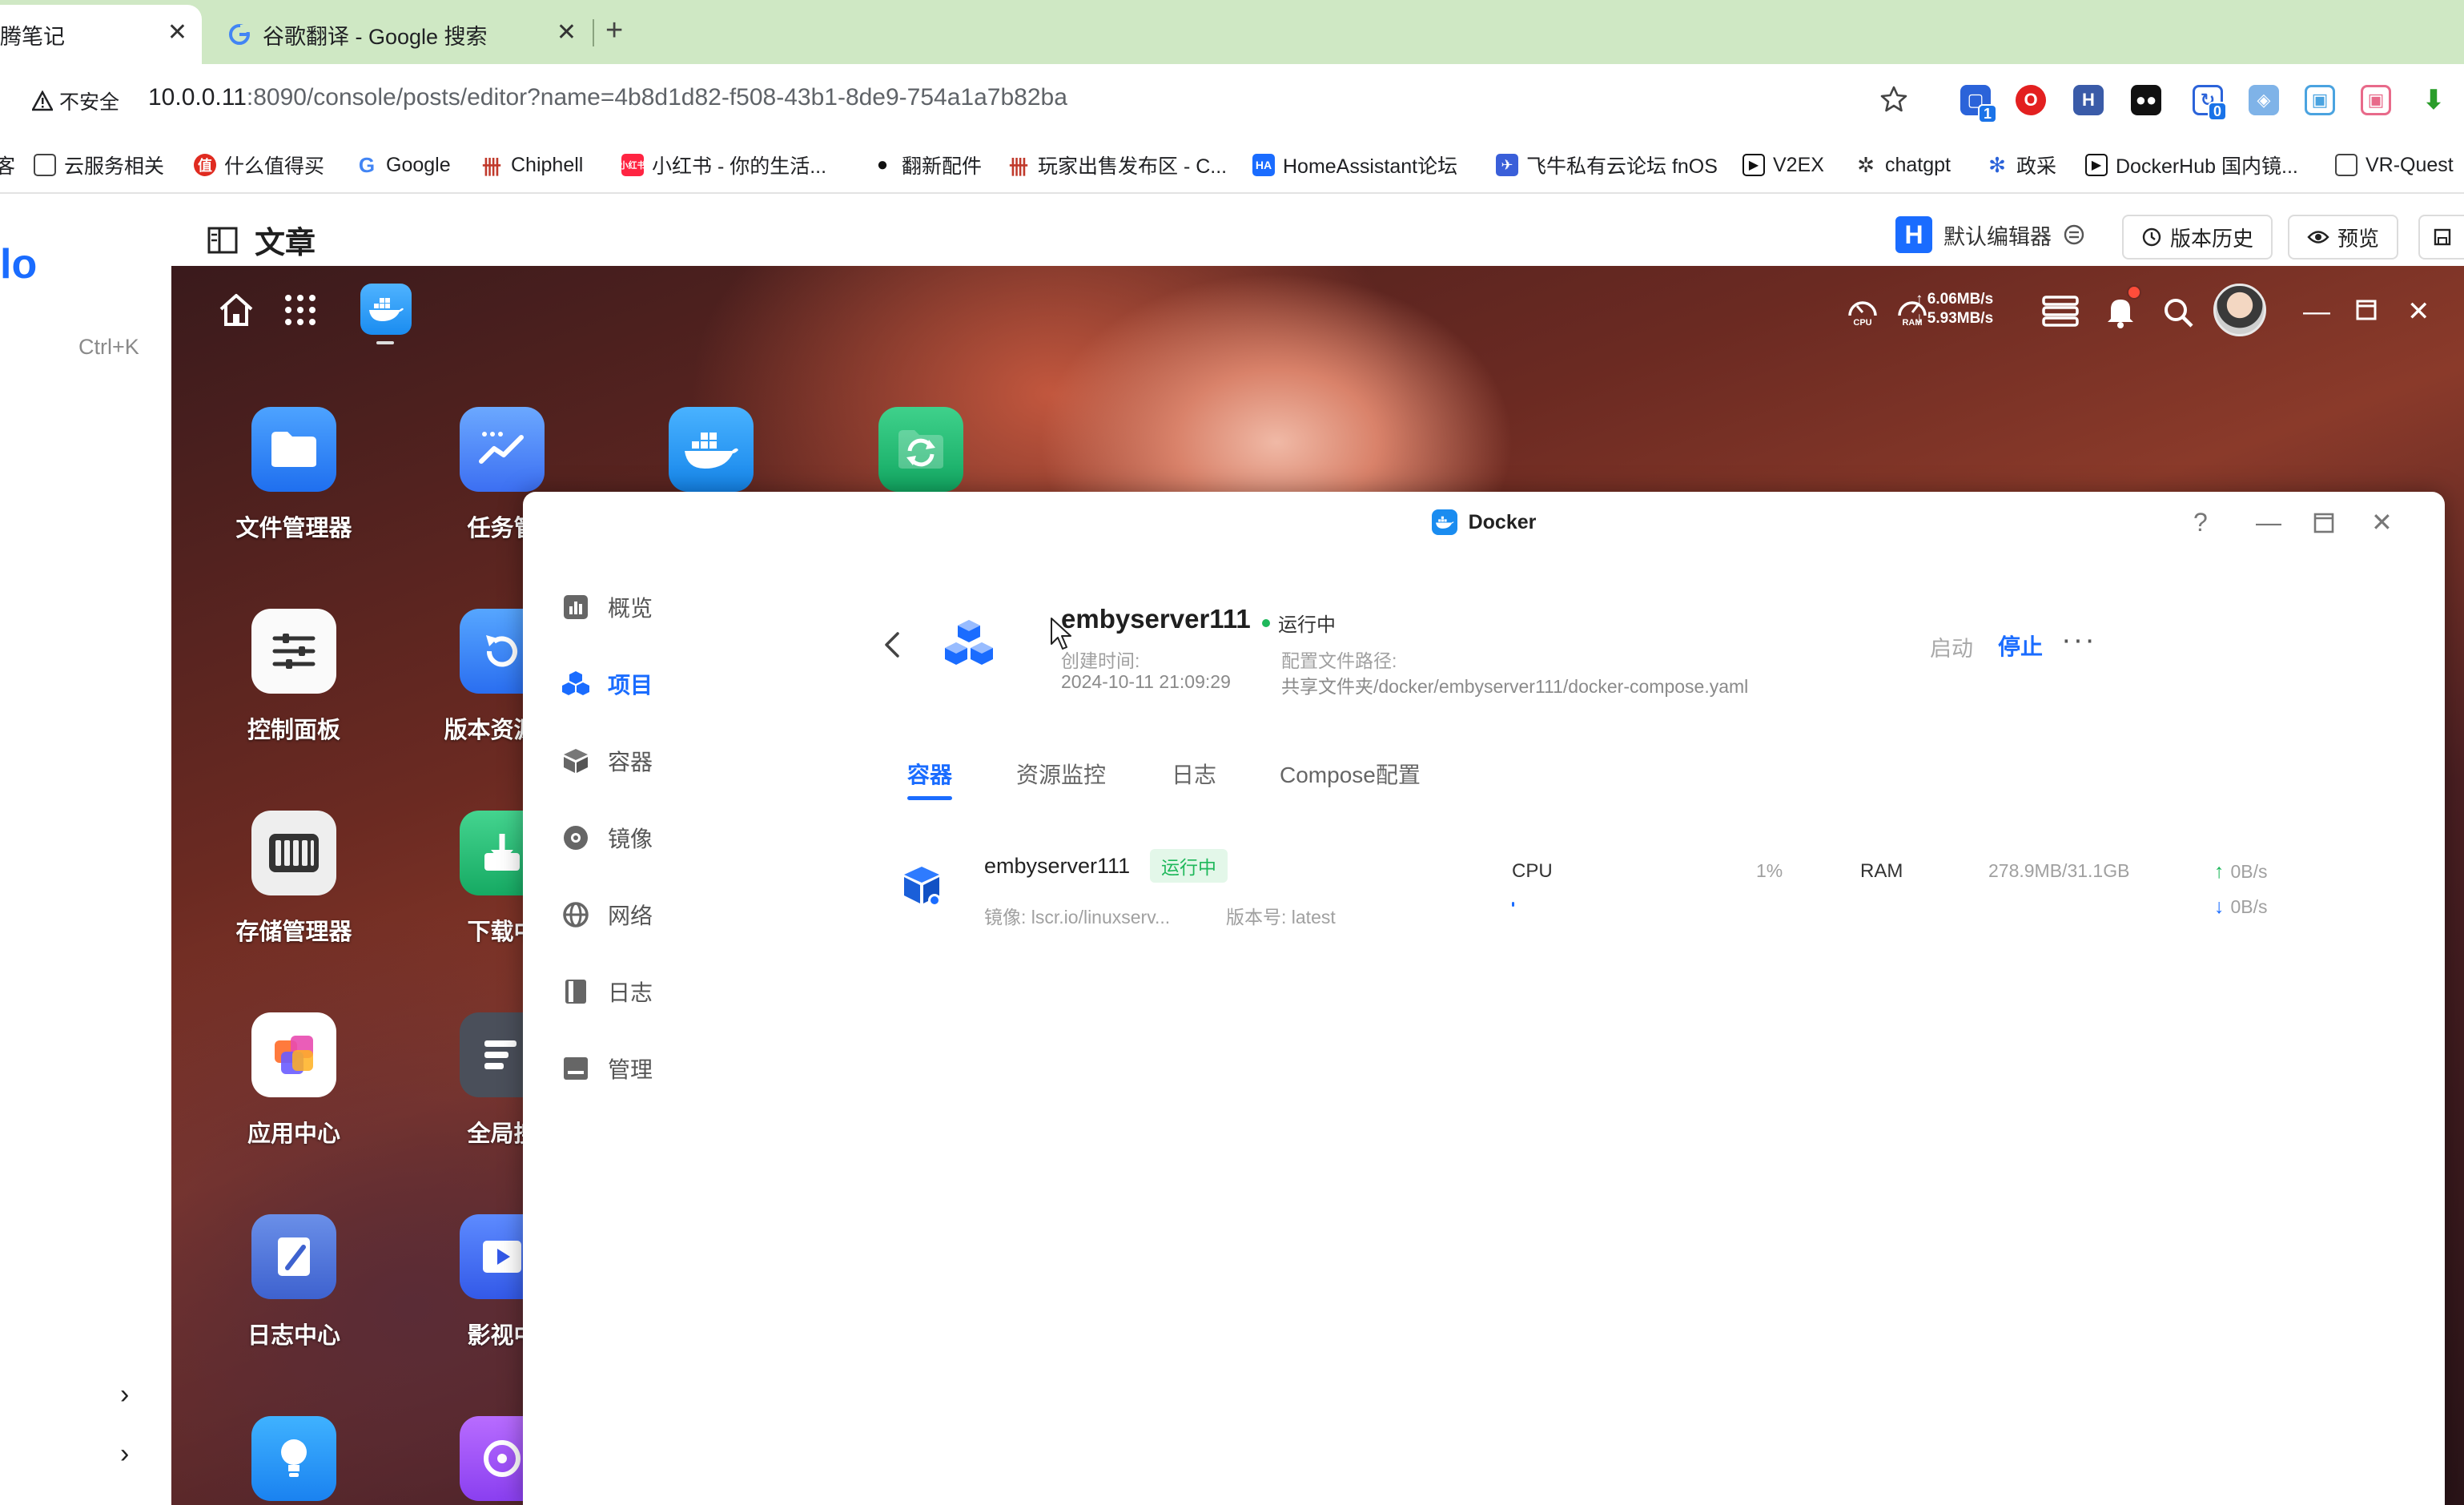 The image size is (2464, 1505). What do you see at coordinates (294, 1458) in the screenshot?
I see `desktop-app-bulb` at bounding box center [294, 1458].